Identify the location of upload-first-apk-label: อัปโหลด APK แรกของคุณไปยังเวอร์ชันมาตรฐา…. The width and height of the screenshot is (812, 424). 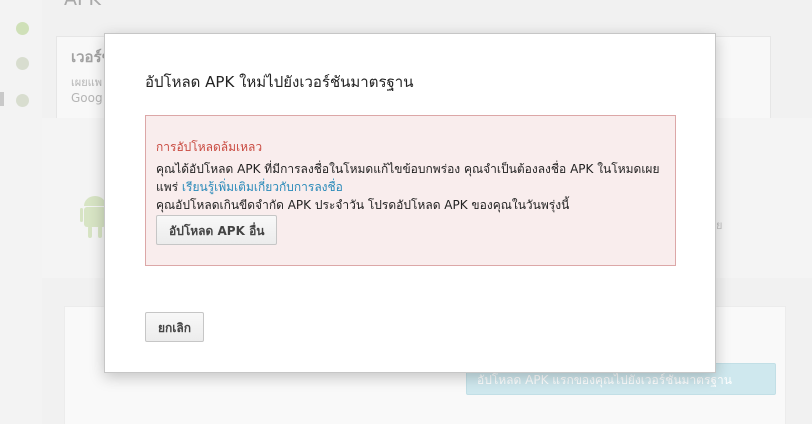
(604, 380).